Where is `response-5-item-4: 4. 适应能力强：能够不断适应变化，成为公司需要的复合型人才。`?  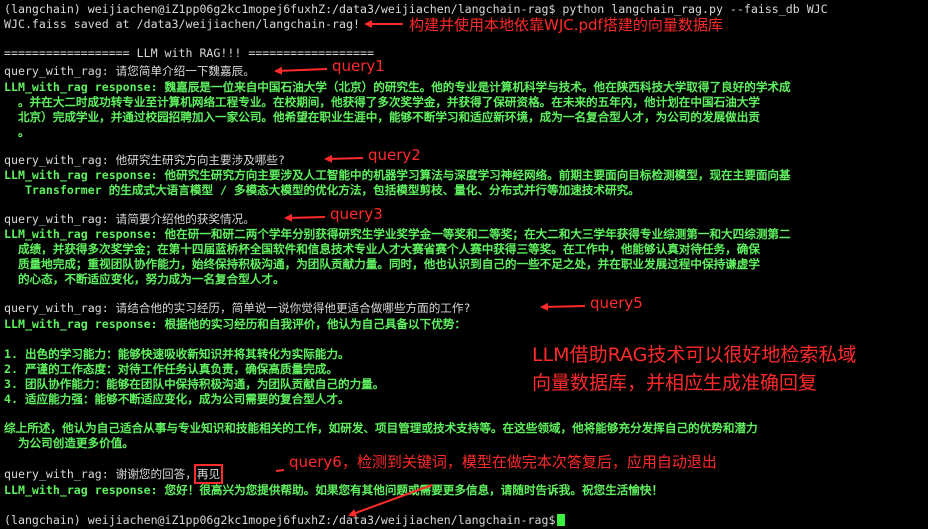
response-5-item-4: 4. 适应能力强：能够不断适应变化，成为公司需要的复合型人才。 is located at coordinates (177, 399).